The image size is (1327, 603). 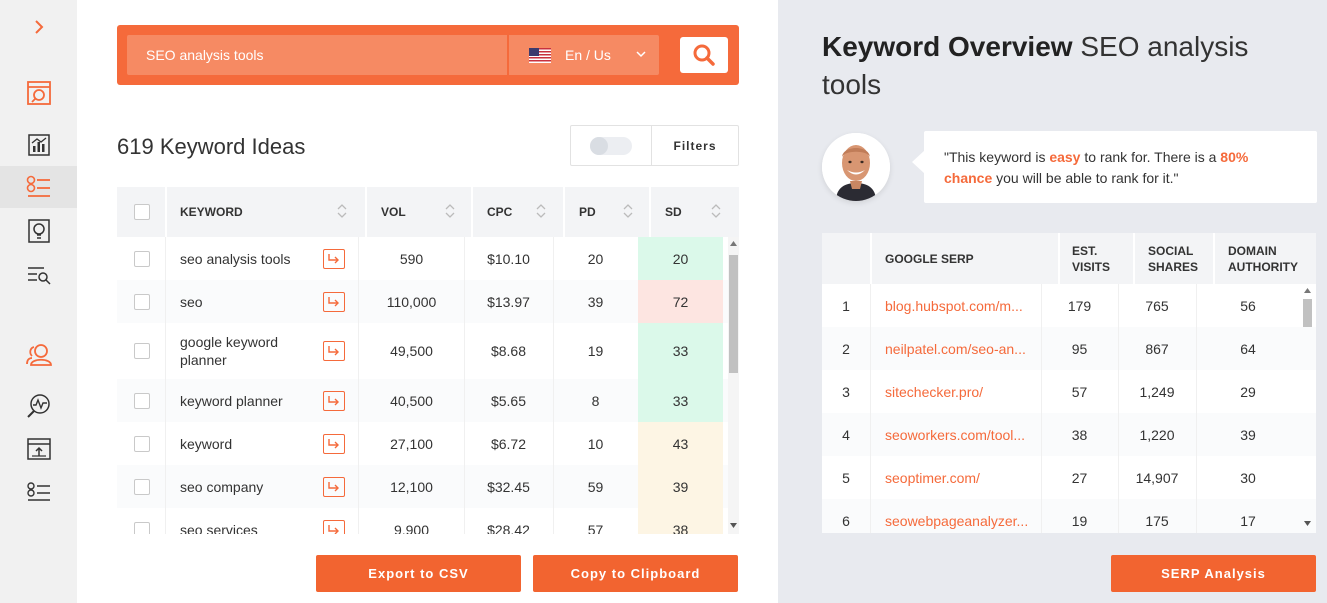 What do you see at coordinates (508, 400) in the screenshot?
I see `cpc-cell: $5.65` at bounding box center [508, 400].